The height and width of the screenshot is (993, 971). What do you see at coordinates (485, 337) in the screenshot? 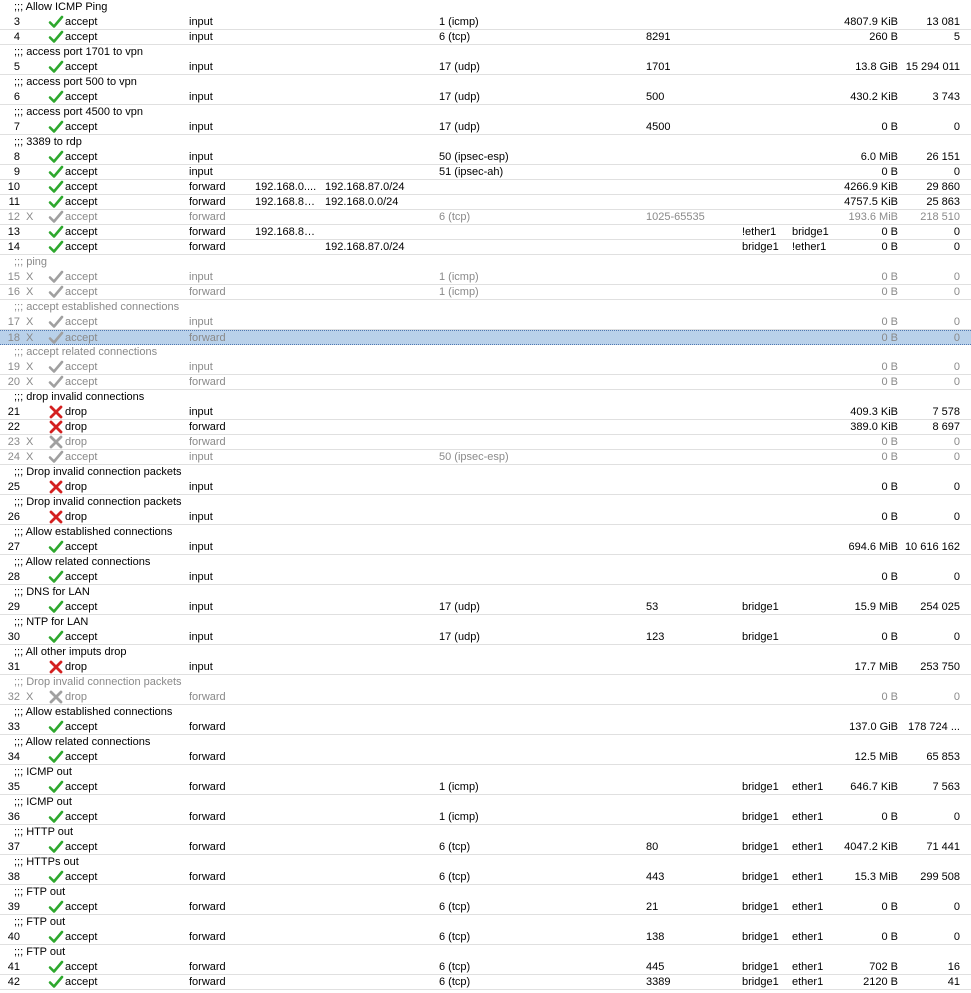
I see `rule-row: X 18 accept forward 0 B 0` at bounding box center [485, 337].